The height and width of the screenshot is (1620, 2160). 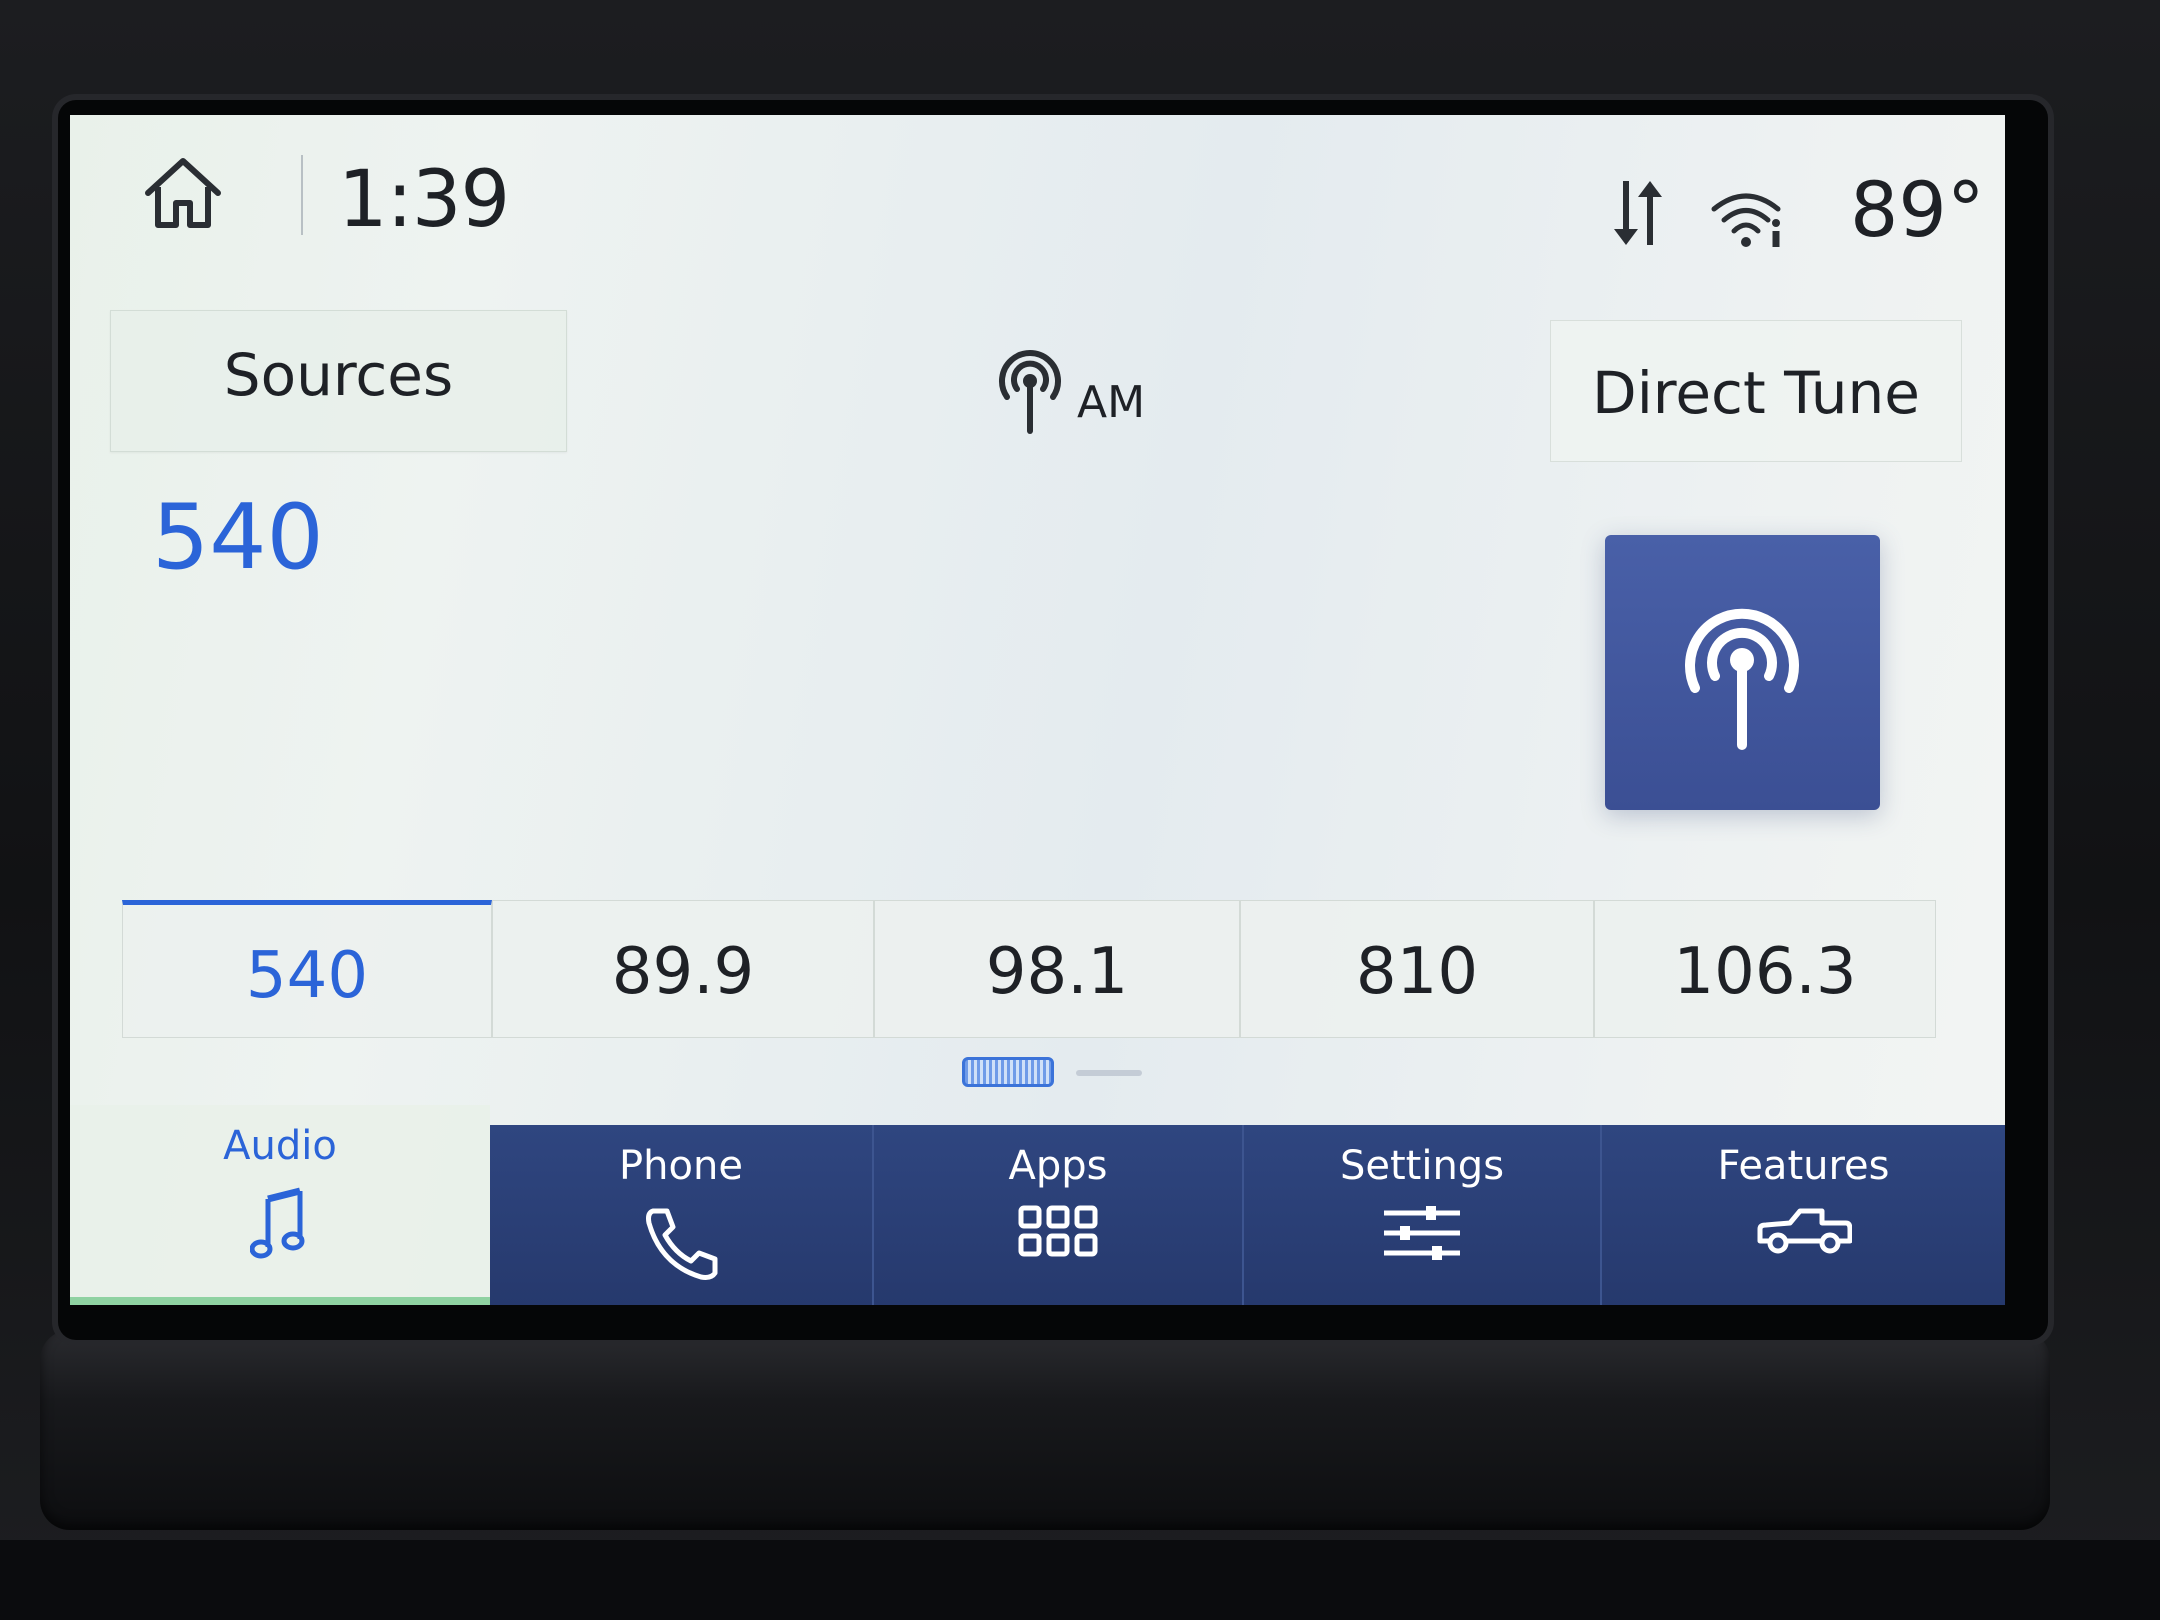 What do you see at coordinates (302, 195) in the screenshot?
I see `status-divider` at bounding box center [302, 195].